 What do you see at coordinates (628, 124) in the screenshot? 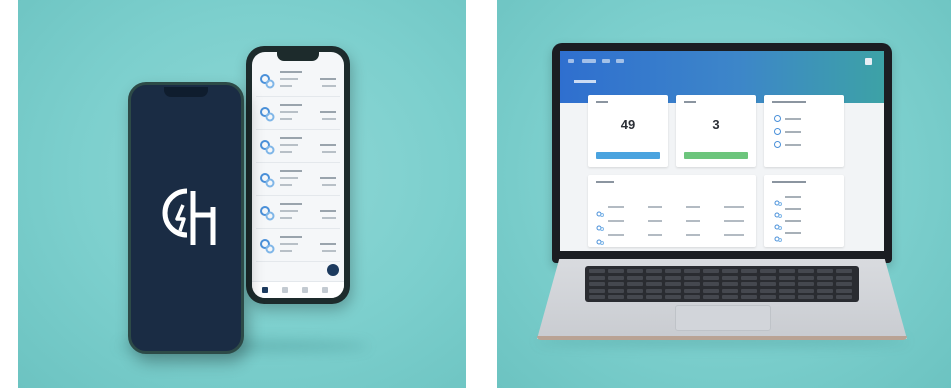
I see `stat-value: 49` at bounding box center [628, 124].